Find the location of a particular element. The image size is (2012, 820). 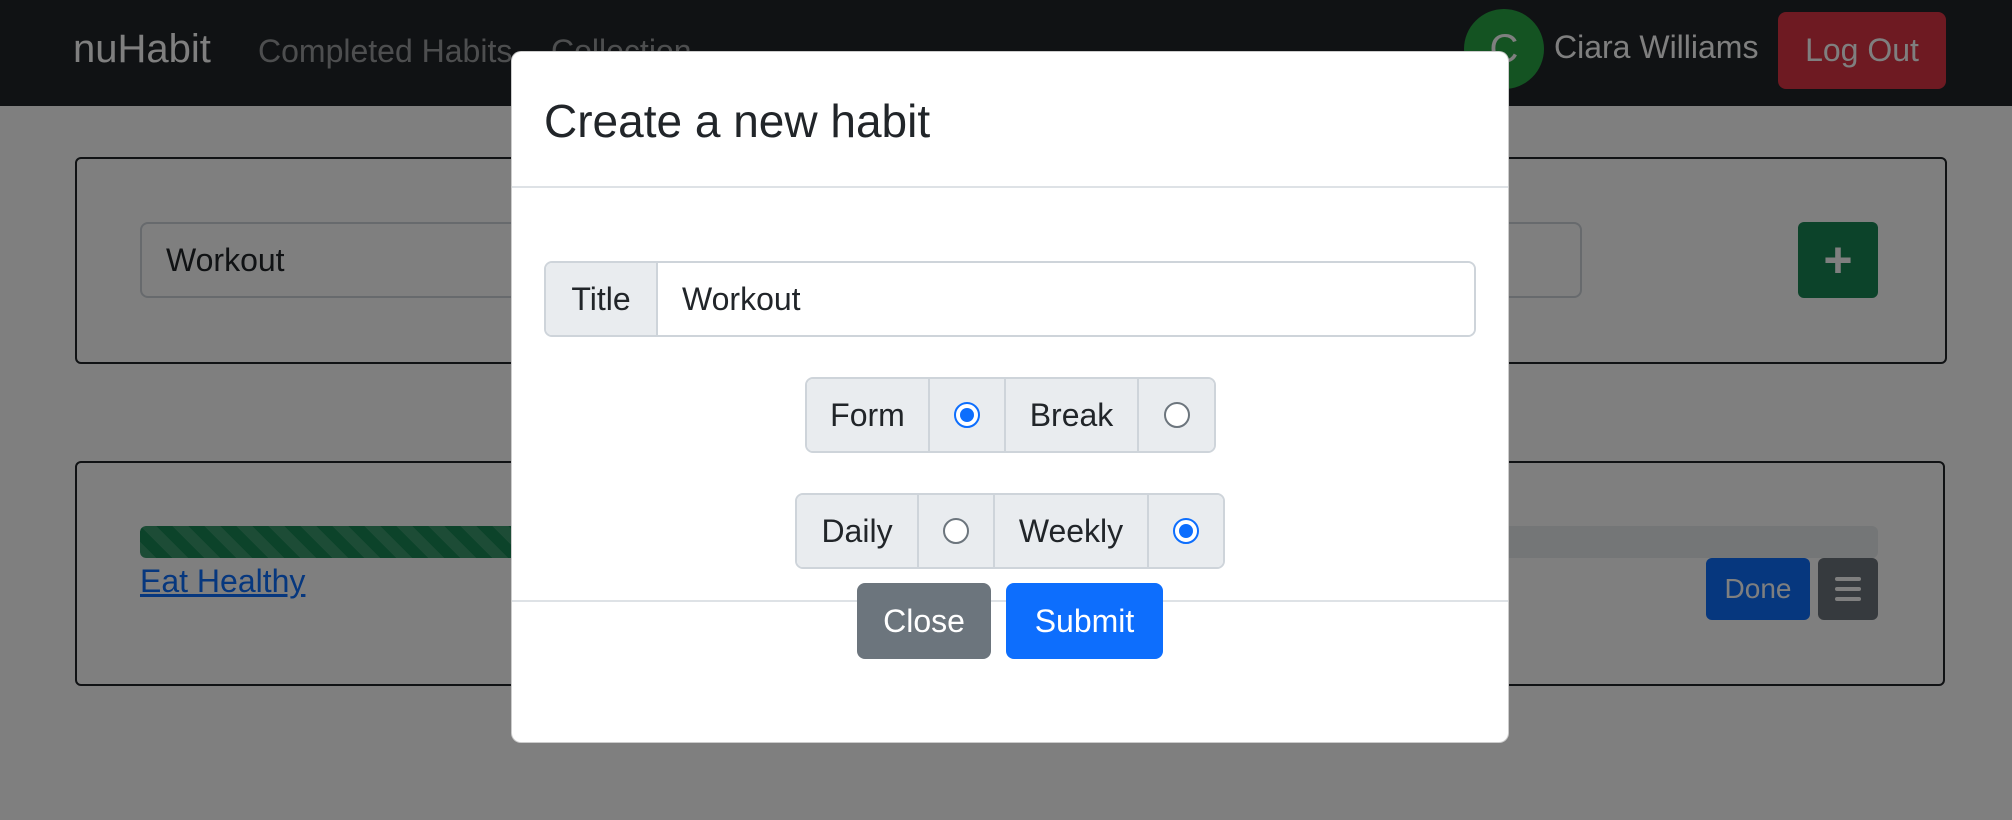

daily-radio-cell is located at coordinates (957, 531).